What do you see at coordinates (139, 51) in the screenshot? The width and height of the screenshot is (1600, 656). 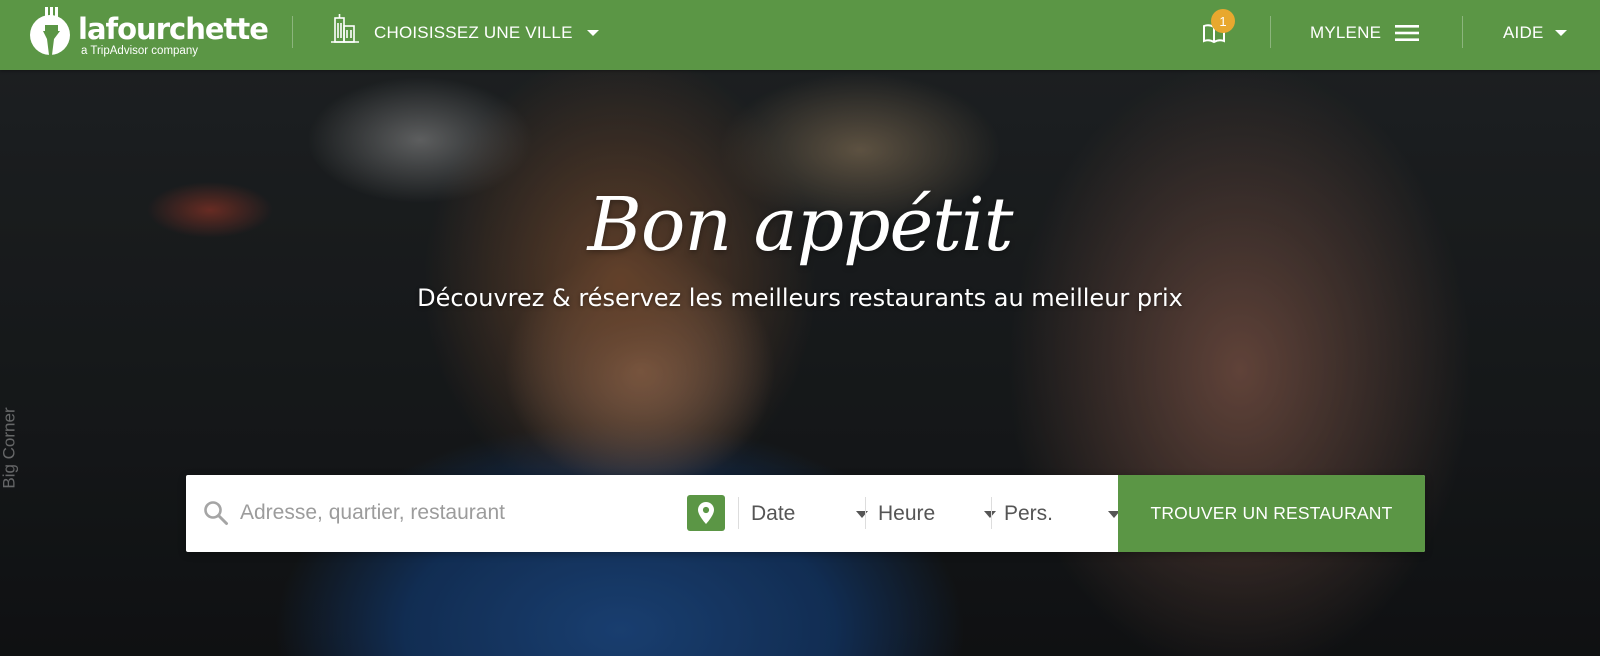 I see `logo-tagline: a TripAdvisor company` at bounding box center [139, 51].